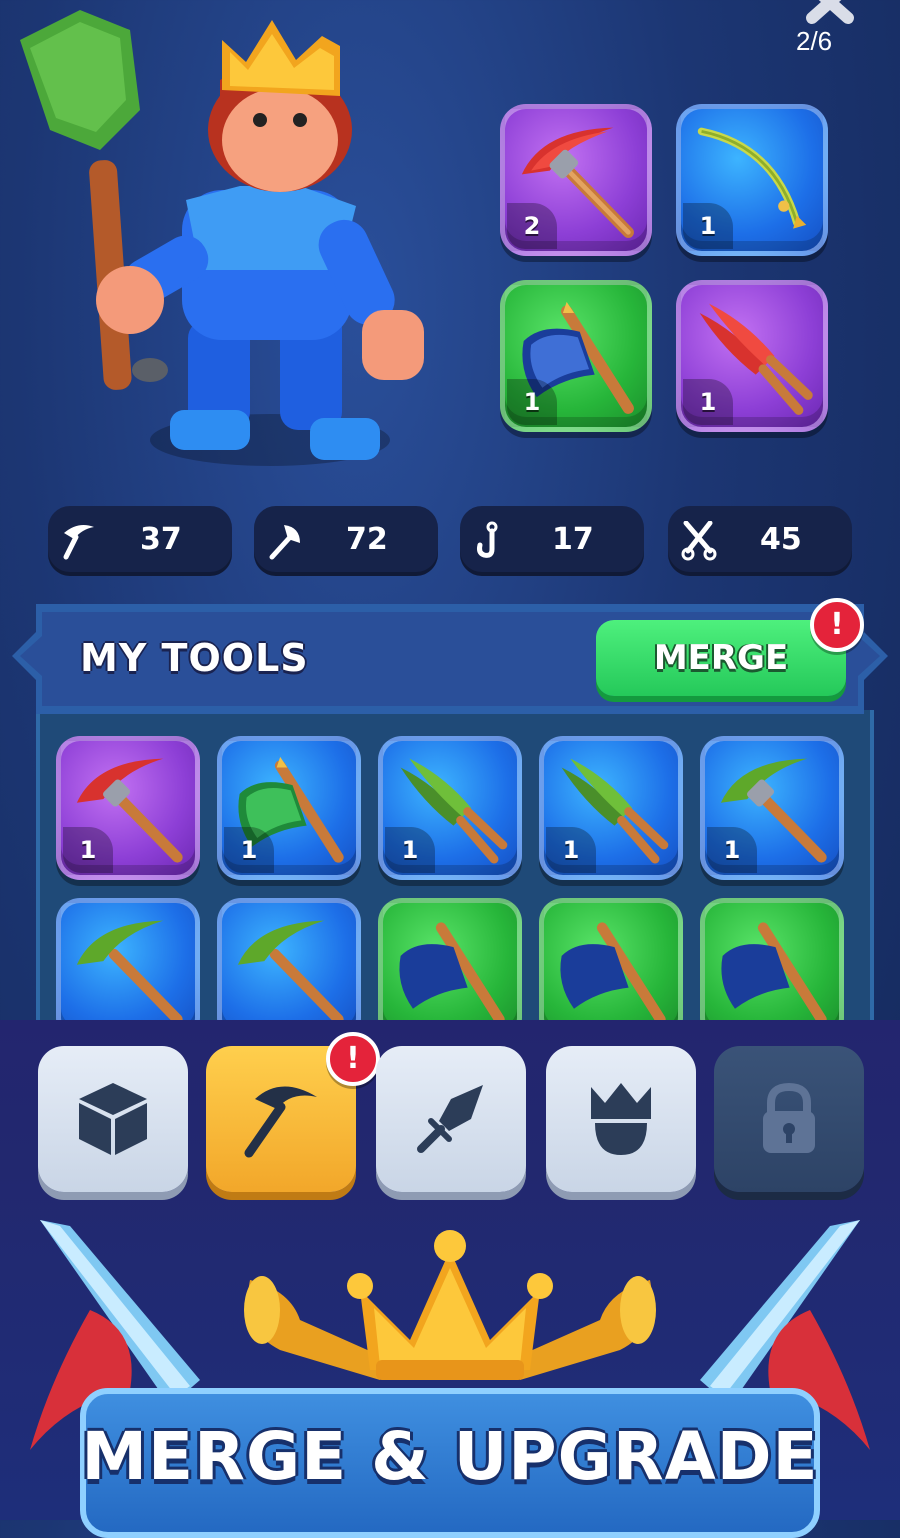  What do you see at coordinates (721, 658) in the screenshot?
I see `merge-button: MERGE` at bounding box center [721, 658].